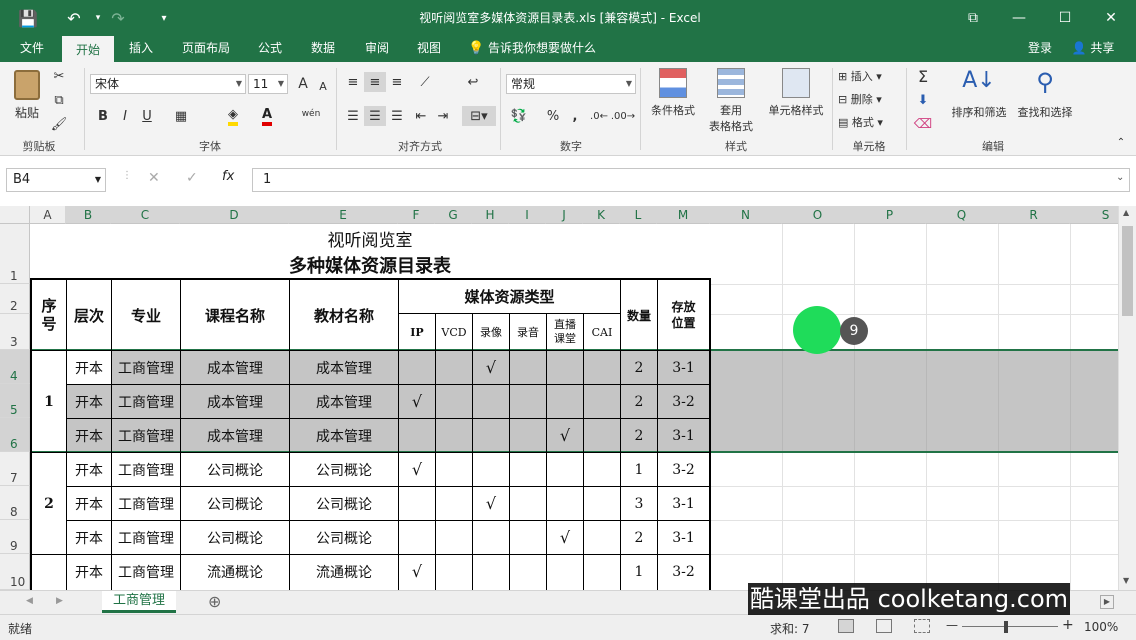 Image resolution: width=1136 pixels, height=640 pixels. I want to click on scroll-down-icon: ▼, so click(1126, 580).